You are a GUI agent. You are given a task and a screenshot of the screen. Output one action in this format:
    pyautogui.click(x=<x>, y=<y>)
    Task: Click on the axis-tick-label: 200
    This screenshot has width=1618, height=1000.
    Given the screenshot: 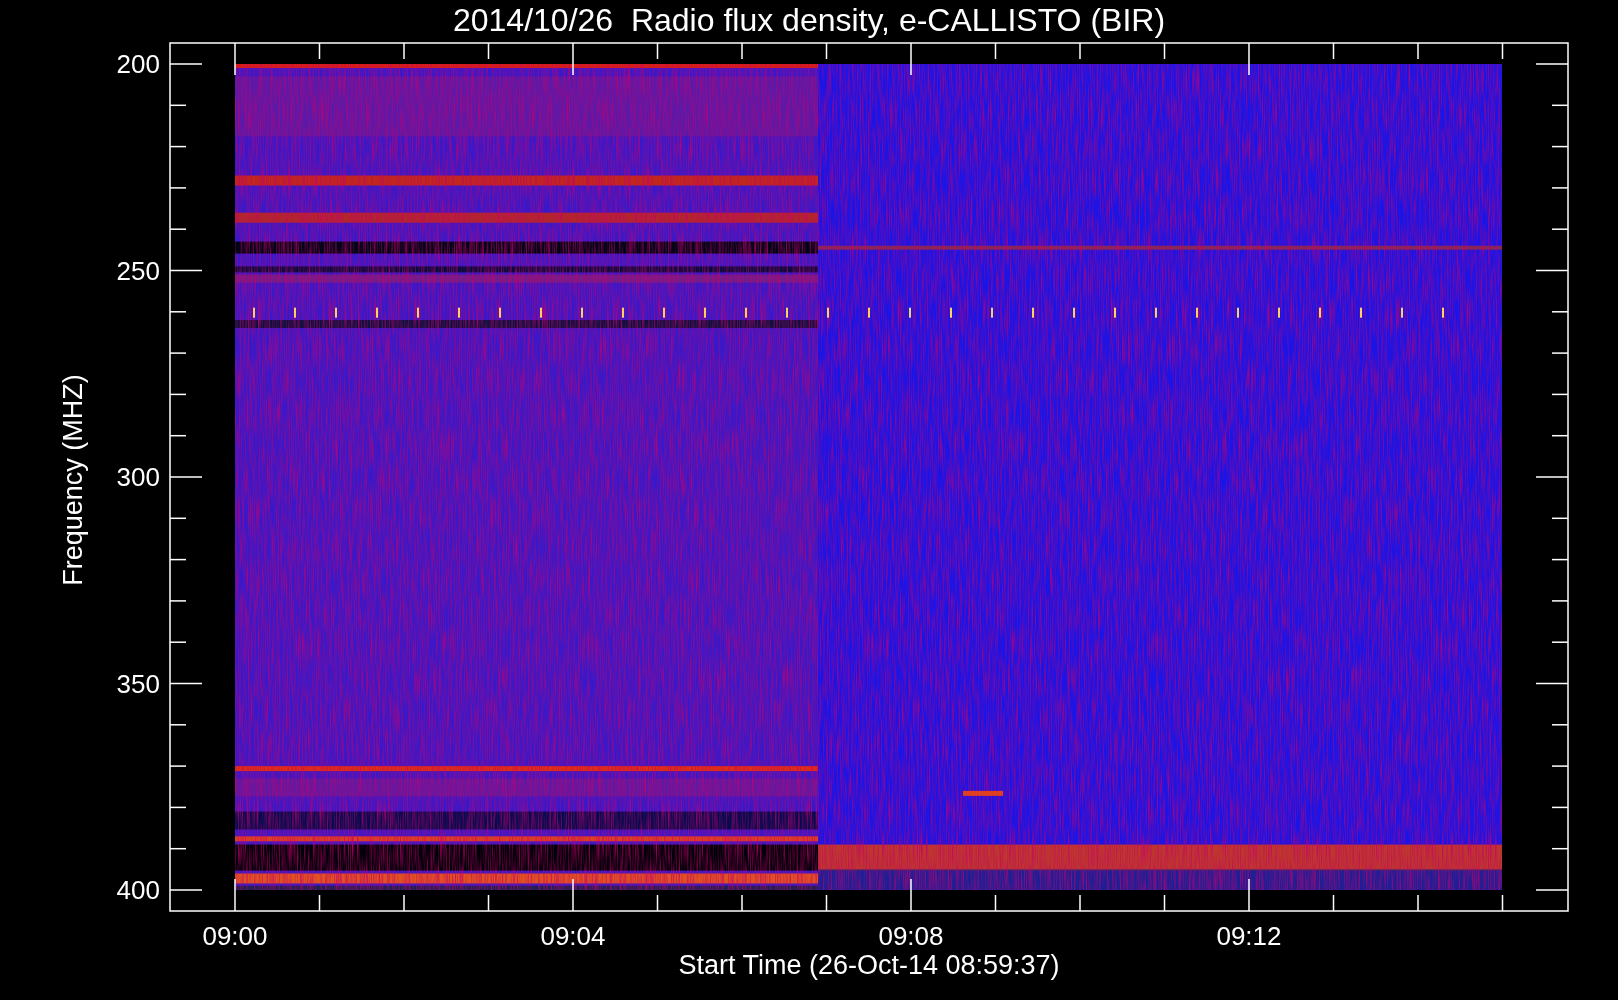 What is the action you would take?
    pyautogui.click(x=138, y=64)
    